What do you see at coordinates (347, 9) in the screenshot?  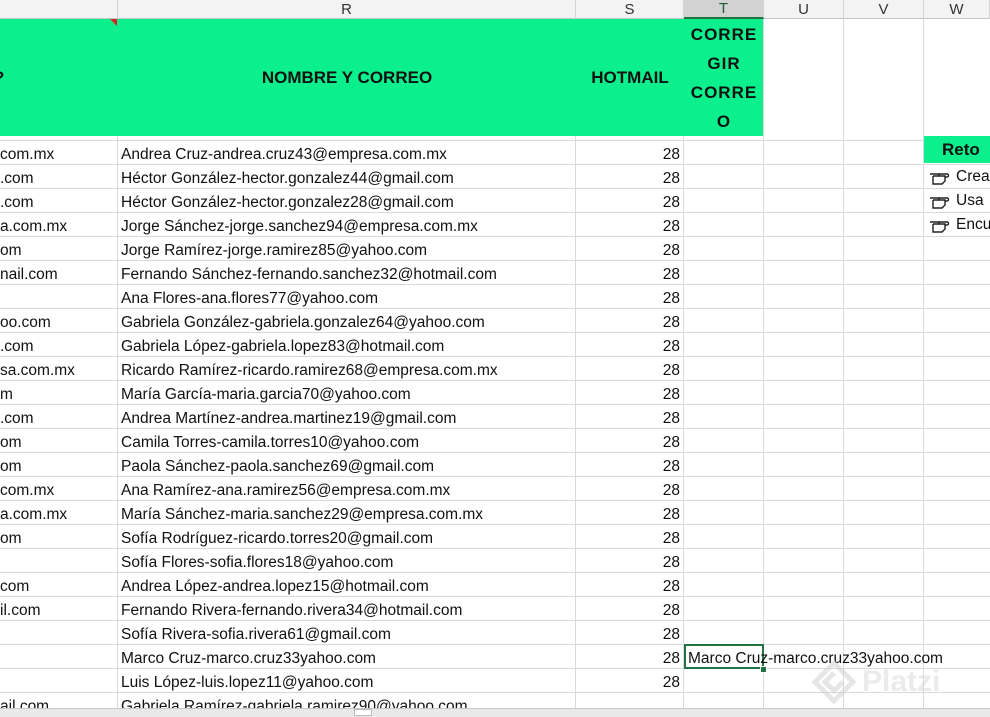 I see `column-header-r: R` at bounding box center [347, 9].